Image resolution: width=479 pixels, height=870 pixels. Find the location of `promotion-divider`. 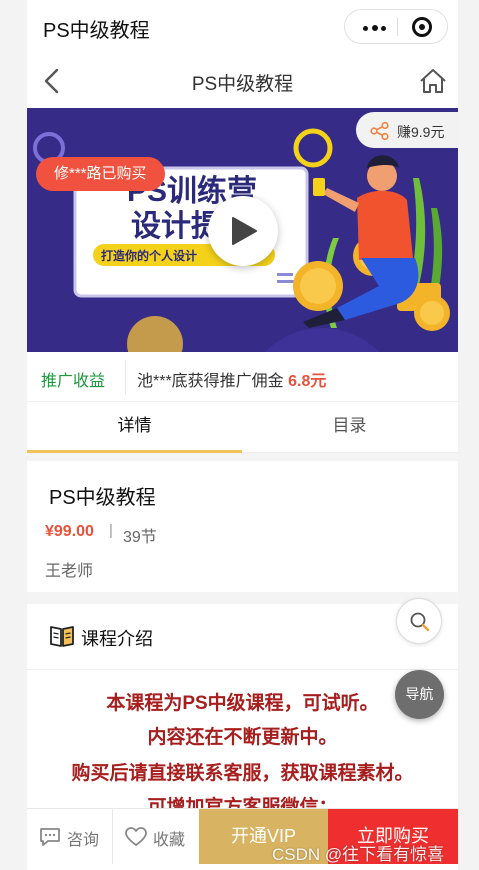

promotion-divider is located at coordinates (125, 377).